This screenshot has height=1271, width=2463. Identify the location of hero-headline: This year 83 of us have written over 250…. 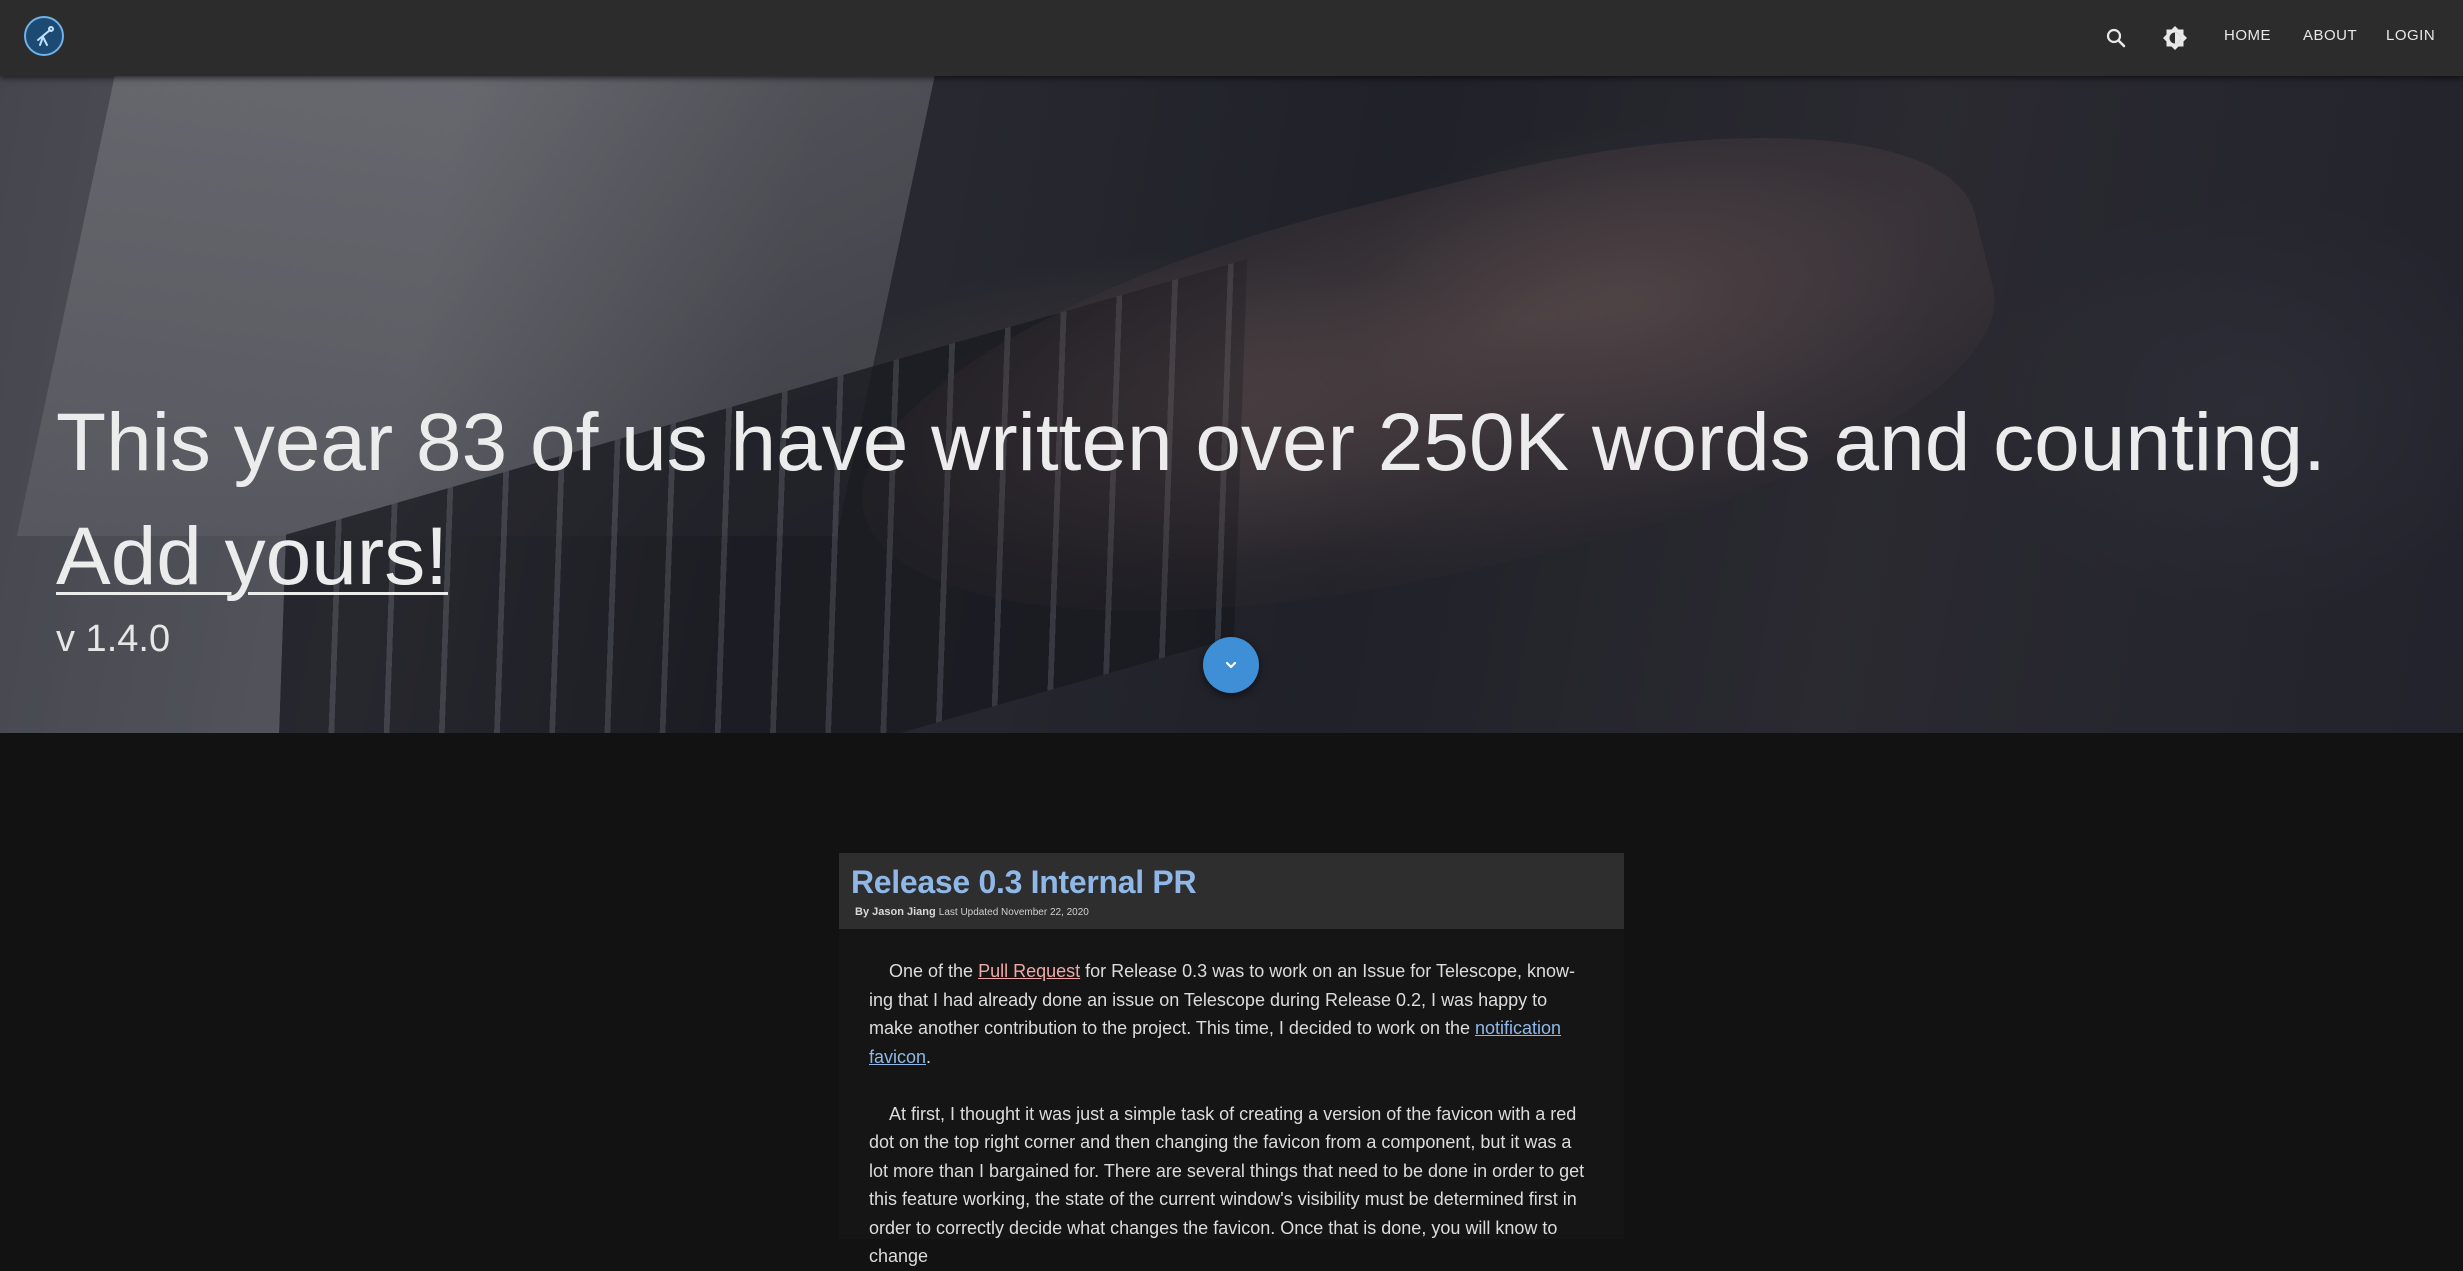
(1191, 442).